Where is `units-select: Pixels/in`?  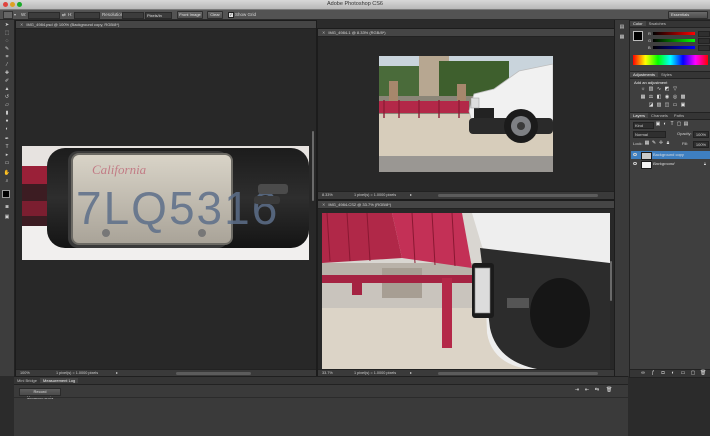 units-select: Pixels/in is located at coordinates (158, 15).